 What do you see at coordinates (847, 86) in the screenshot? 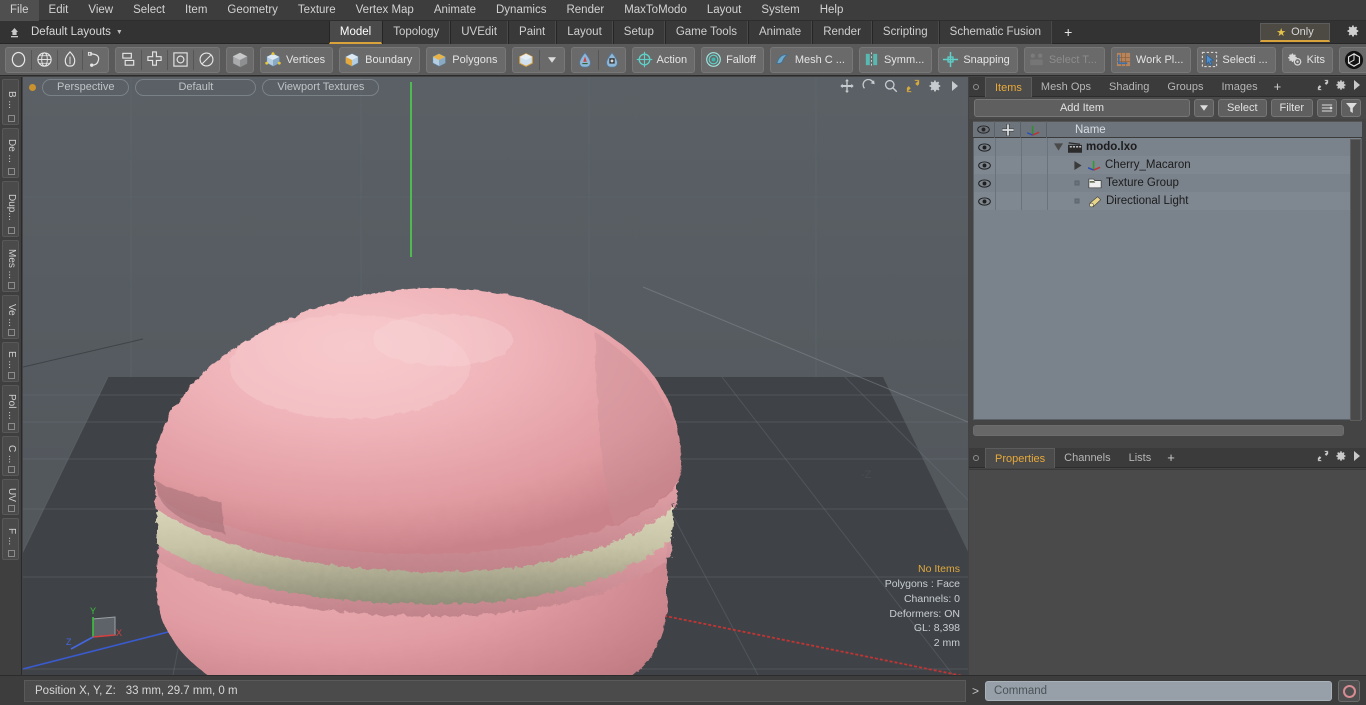
I see `move-icon` at bounding box center [847, 86].